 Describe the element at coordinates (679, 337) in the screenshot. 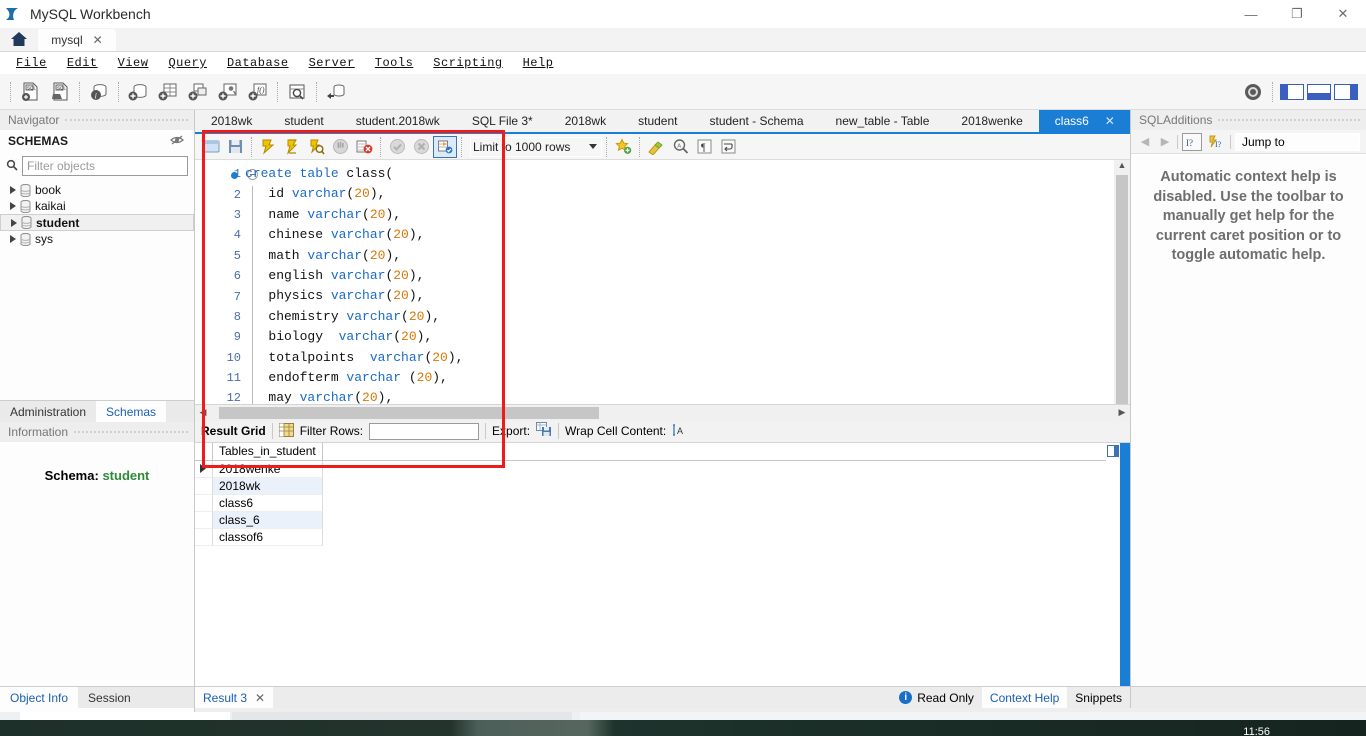

I see `code-line: biology varchar(20),` at that location.